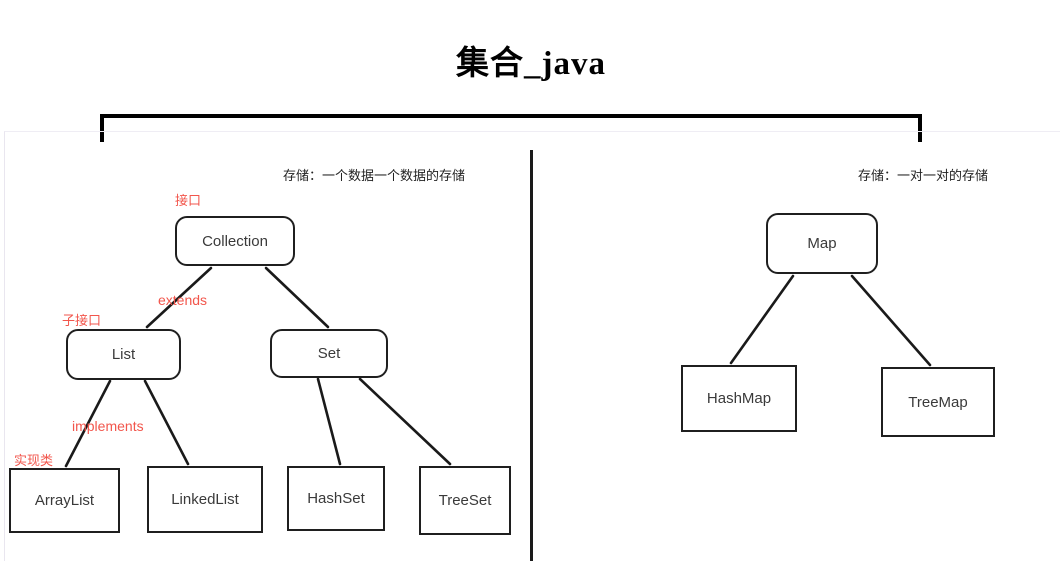 This screenshot has height=561, width=1062. Describe the element at coordinates (183, 300) in the screenshot. I see `annotation-extends: extends` at that location.